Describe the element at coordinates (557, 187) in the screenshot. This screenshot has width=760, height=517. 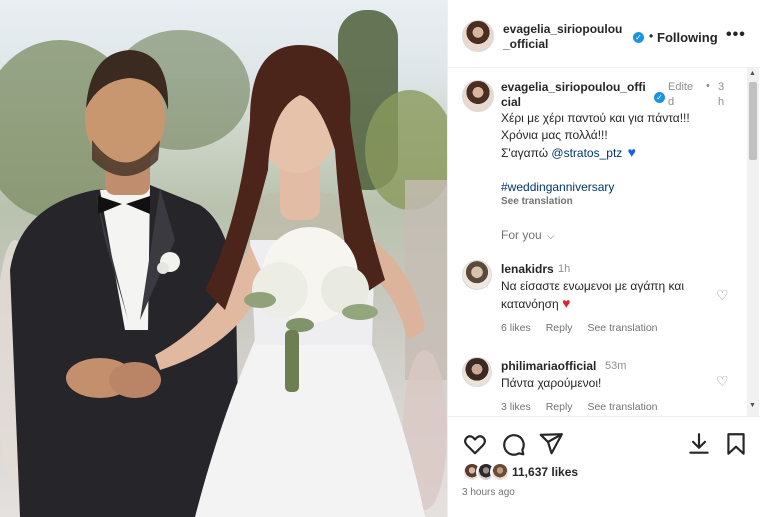
I see `hashtag-link: #weddinganniversary` at that location.